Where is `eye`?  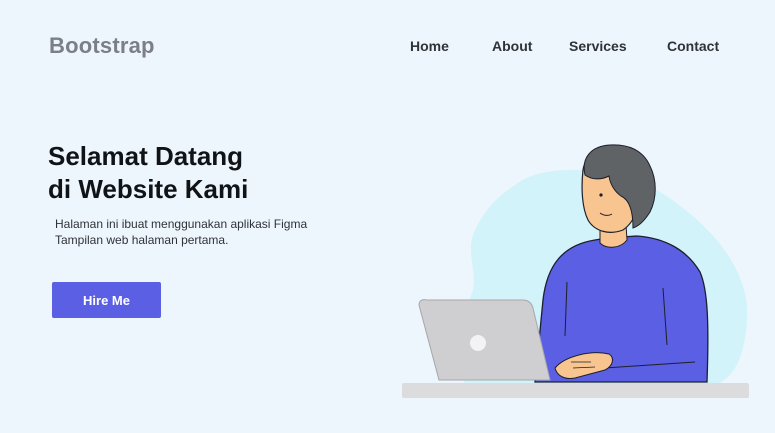
eye is located at coordinates (601, 195).